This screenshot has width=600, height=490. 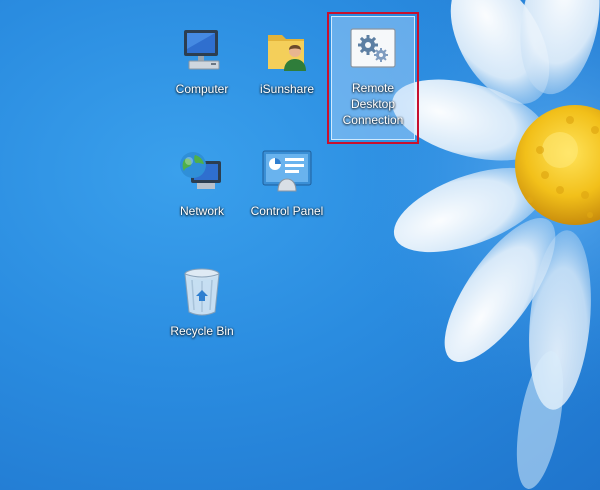 I want to click on icon-label: Remote Desktop Connection, so click(x=373, y=104).